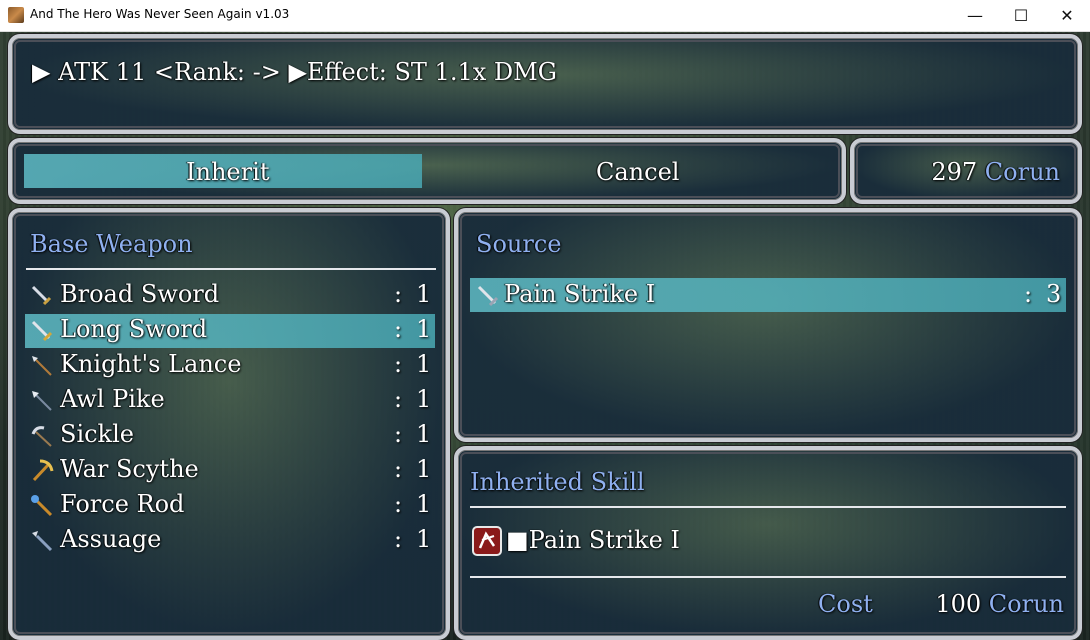  Describe the element at coordinates (519, 244) in the screenshot. I see `source-heading: Source` at that location.